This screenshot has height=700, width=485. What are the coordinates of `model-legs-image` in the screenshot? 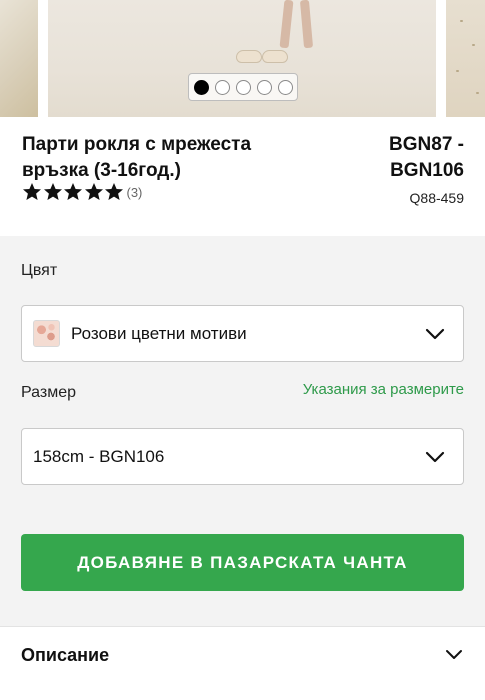 It's located at (298, 24).